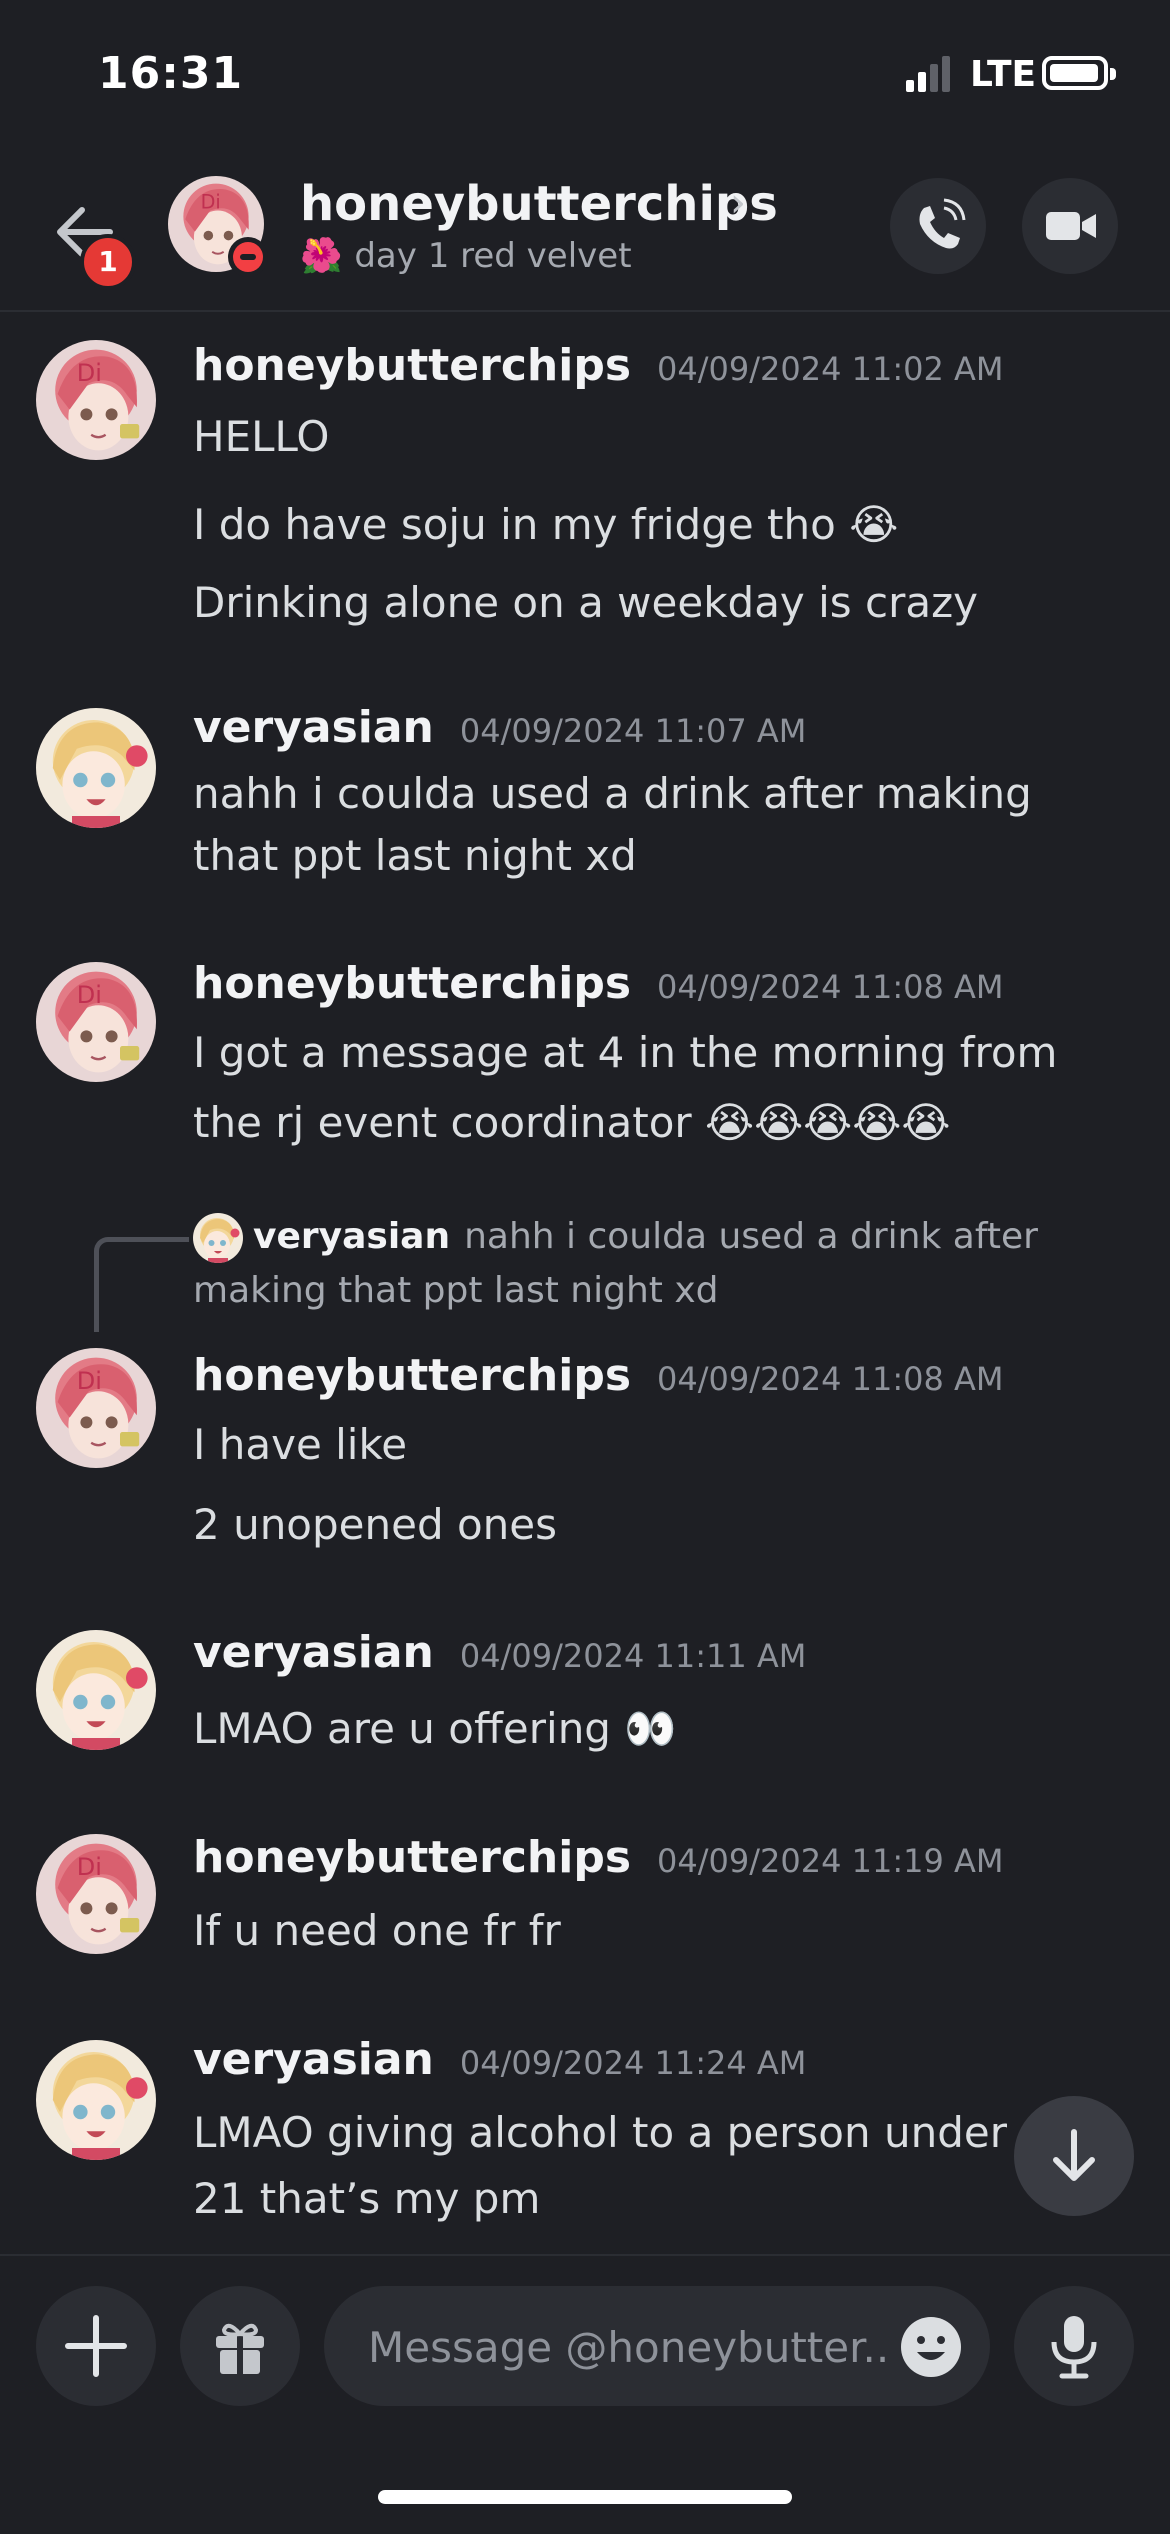  Describe the element at coordinates (658, 1525) in the screenshot. I see `message-text: 2 unopened ones` at that location.